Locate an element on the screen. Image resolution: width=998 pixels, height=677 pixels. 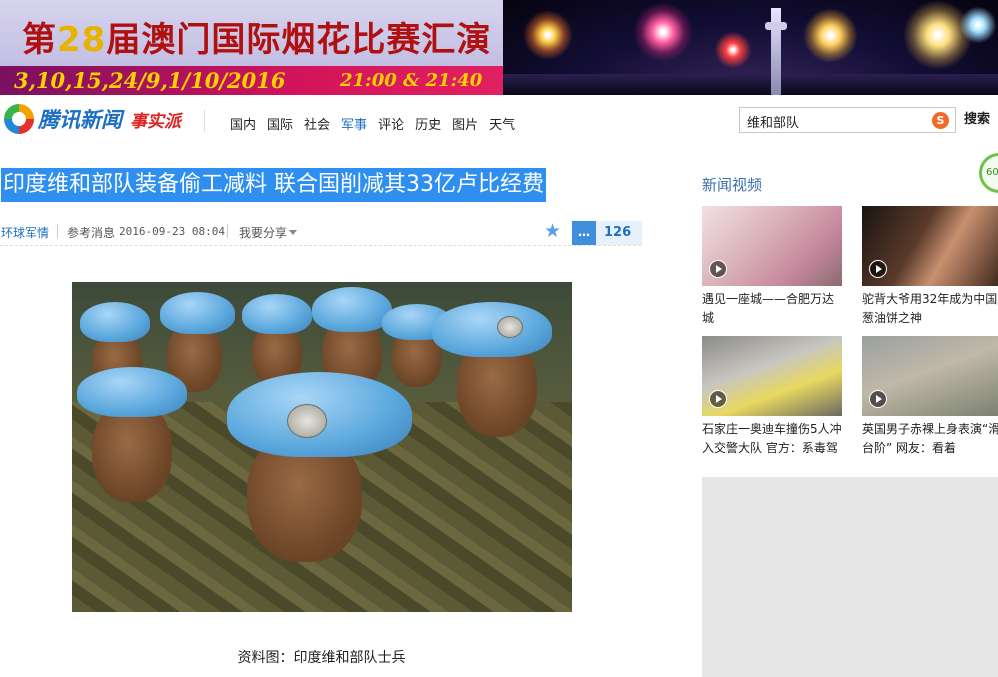
search-input: 维和部队 S is located at coordinates (847, 120).